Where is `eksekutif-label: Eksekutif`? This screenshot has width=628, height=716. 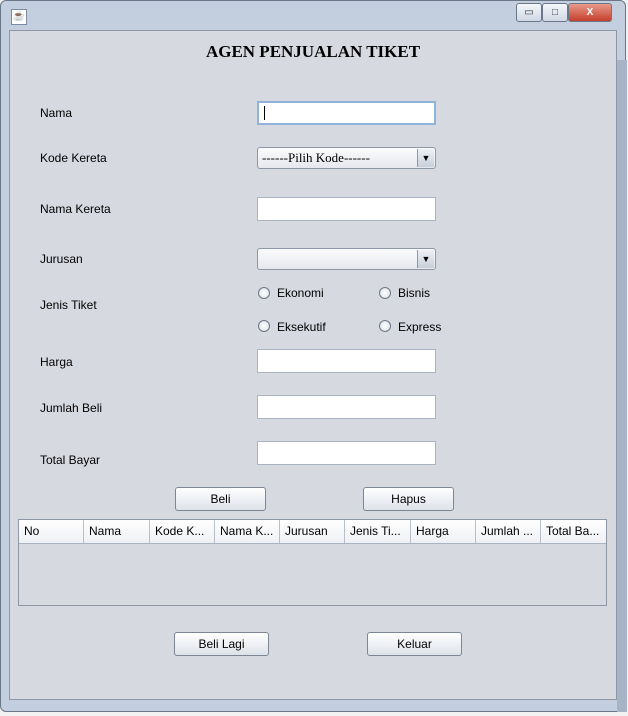 eksekutif-label: Eksekutif is located at coordinates (301, 327).